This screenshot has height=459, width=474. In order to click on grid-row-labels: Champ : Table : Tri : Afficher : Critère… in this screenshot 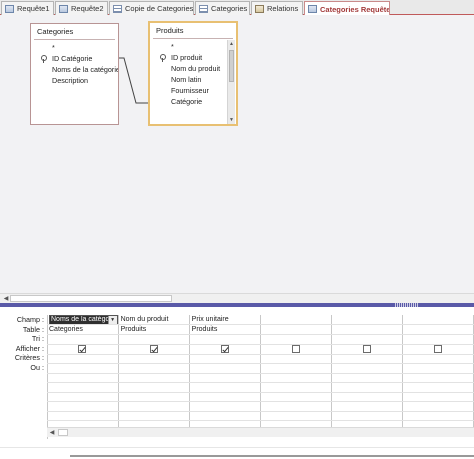, I will do `click(22, 343)`.